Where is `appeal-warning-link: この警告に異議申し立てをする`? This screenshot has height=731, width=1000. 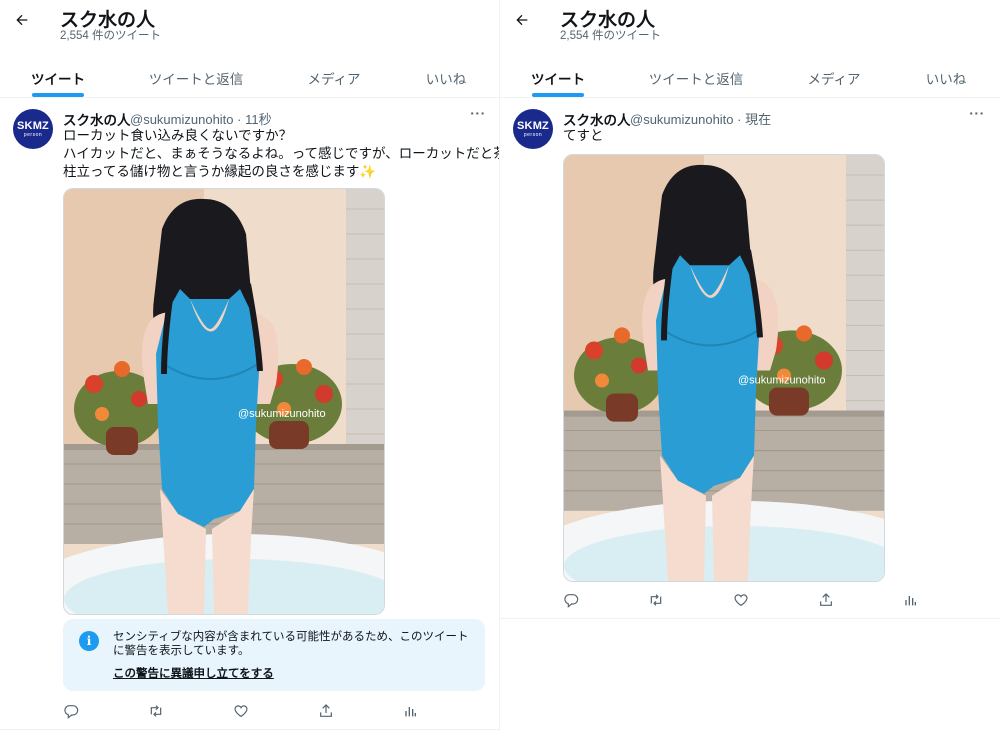
appeal-warning-link: この警告に異議申し立てをする is located at coordinates (193, 673).